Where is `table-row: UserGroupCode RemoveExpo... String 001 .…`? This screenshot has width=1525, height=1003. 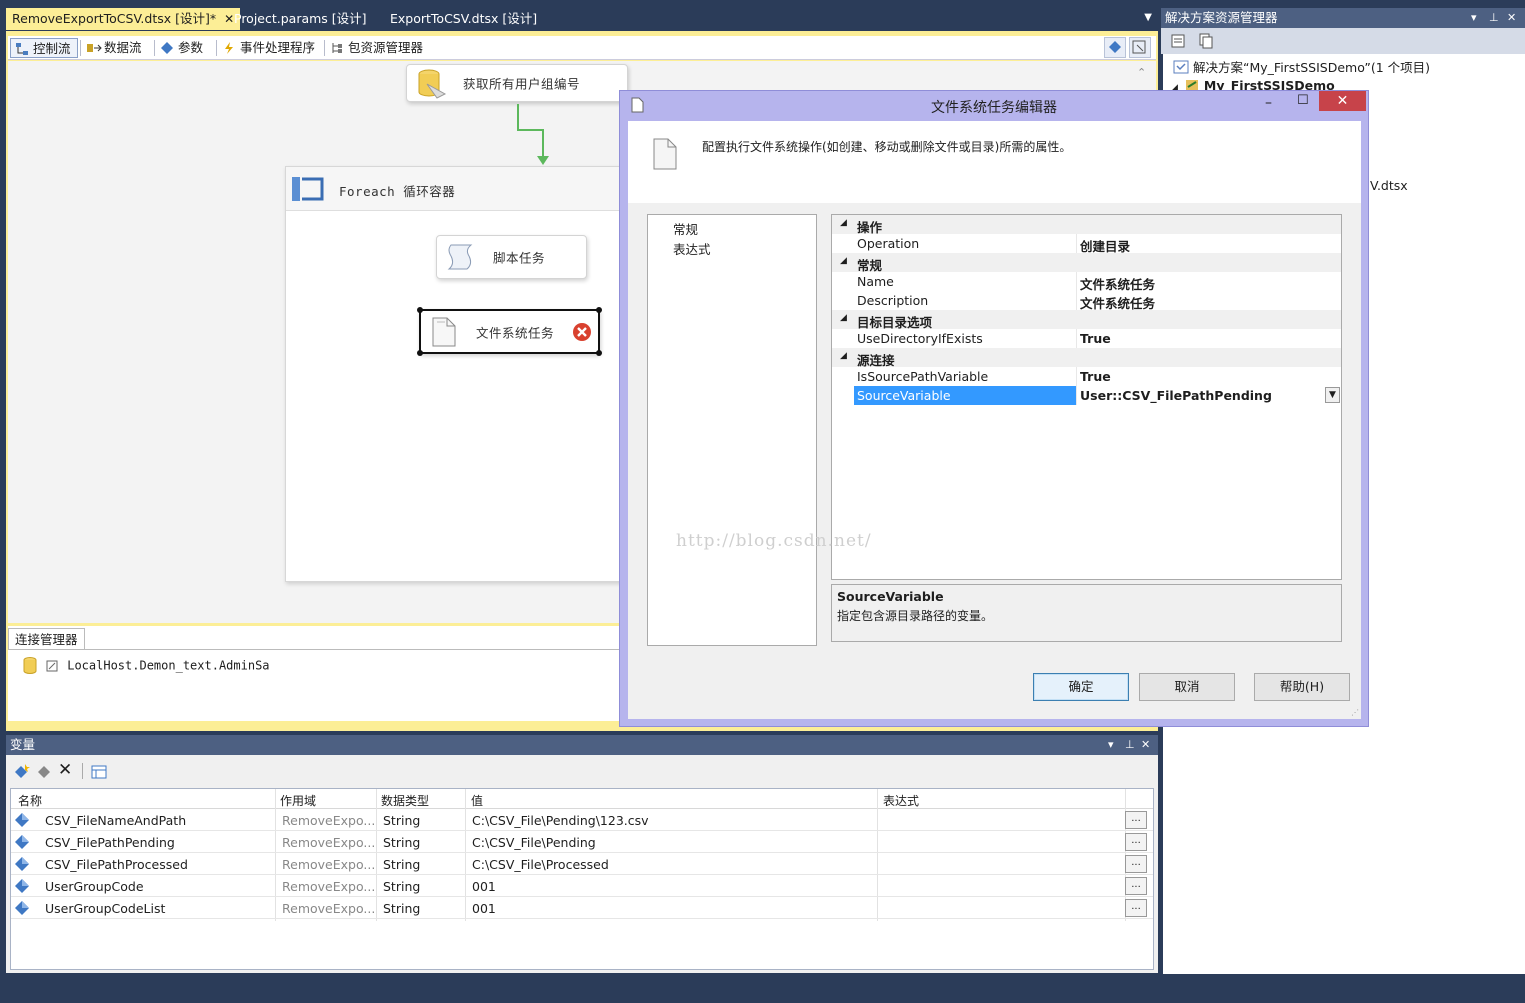 table-row: UserGroupCode RemoveExpo... String 001 .… is located at coordinates (582, 886).